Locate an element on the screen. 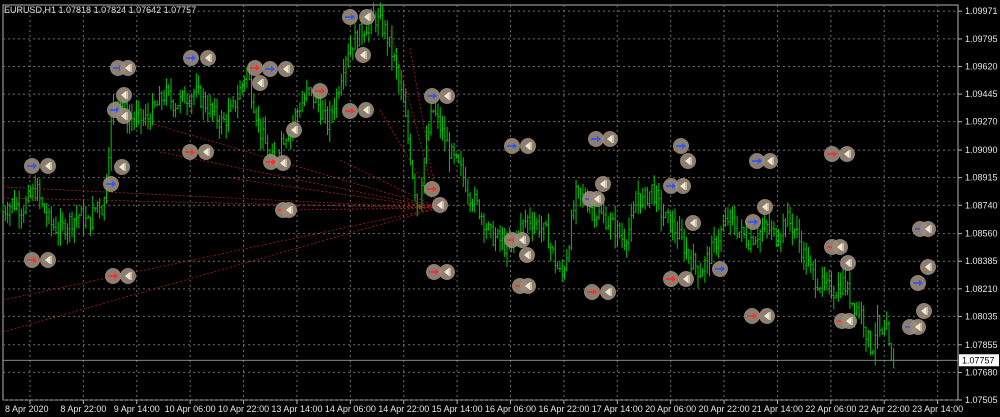 The image size is (1000, 417). y-tick-label: 1.09090 is located at coordinates (981, 150).